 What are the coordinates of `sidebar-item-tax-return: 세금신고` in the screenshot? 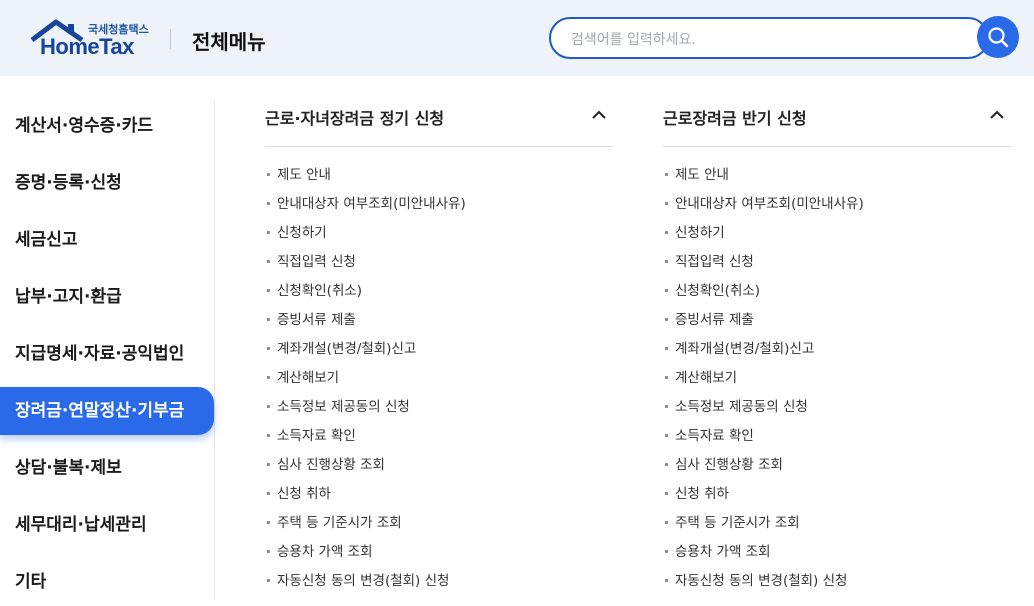 It's located at (107, 240).